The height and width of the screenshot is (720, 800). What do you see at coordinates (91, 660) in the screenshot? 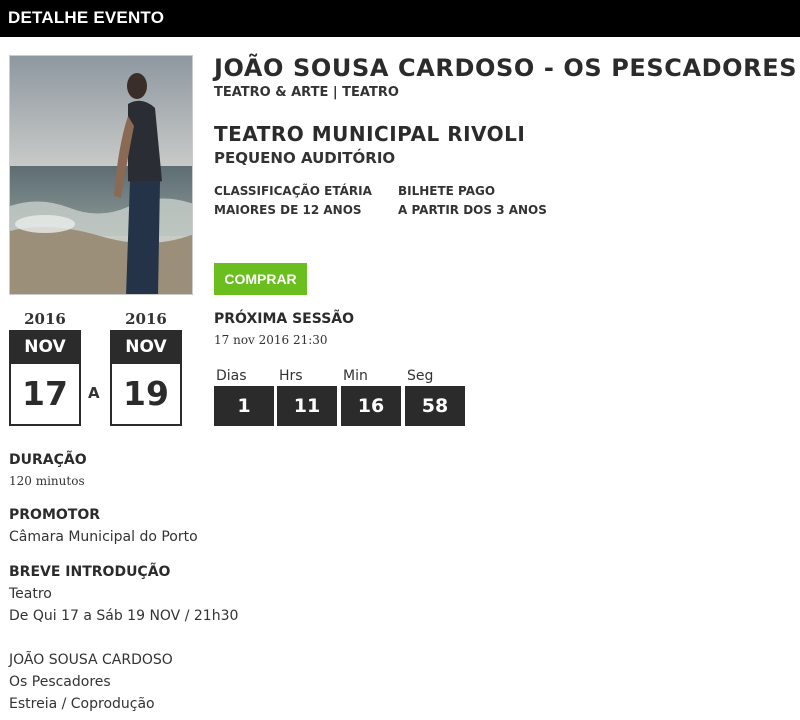
I see `description-line: JOÃO SOUSA CARDOSO` at bounding box center [91, 660].